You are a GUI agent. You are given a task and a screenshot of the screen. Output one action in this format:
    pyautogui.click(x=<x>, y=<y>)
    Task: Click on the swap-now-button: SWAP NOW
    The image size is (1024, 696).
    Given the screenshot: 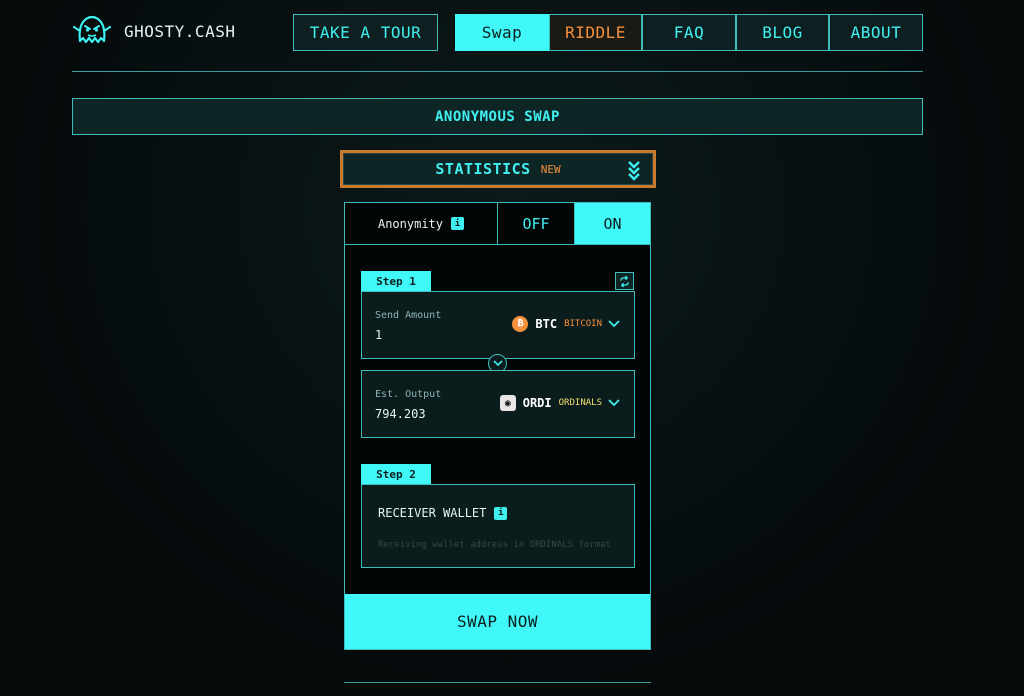 What is the action you would take?
    pyautogui.click(x=497, y=621)
    